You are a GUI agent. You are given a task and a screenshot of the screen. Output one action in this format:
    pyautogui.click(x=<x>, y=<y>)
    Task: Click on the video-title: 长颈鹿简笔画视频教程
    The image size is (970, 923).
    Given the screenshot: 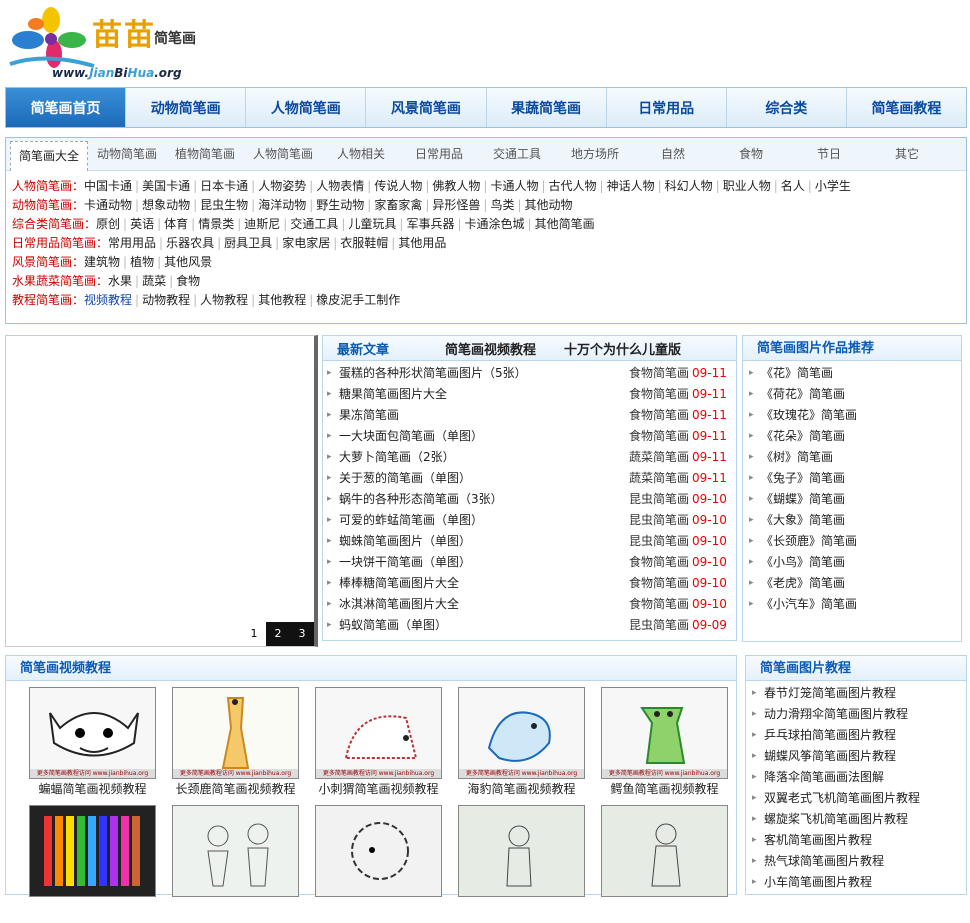 What is the action you would take?
    pyautogui.click(x=235, y=789)
    